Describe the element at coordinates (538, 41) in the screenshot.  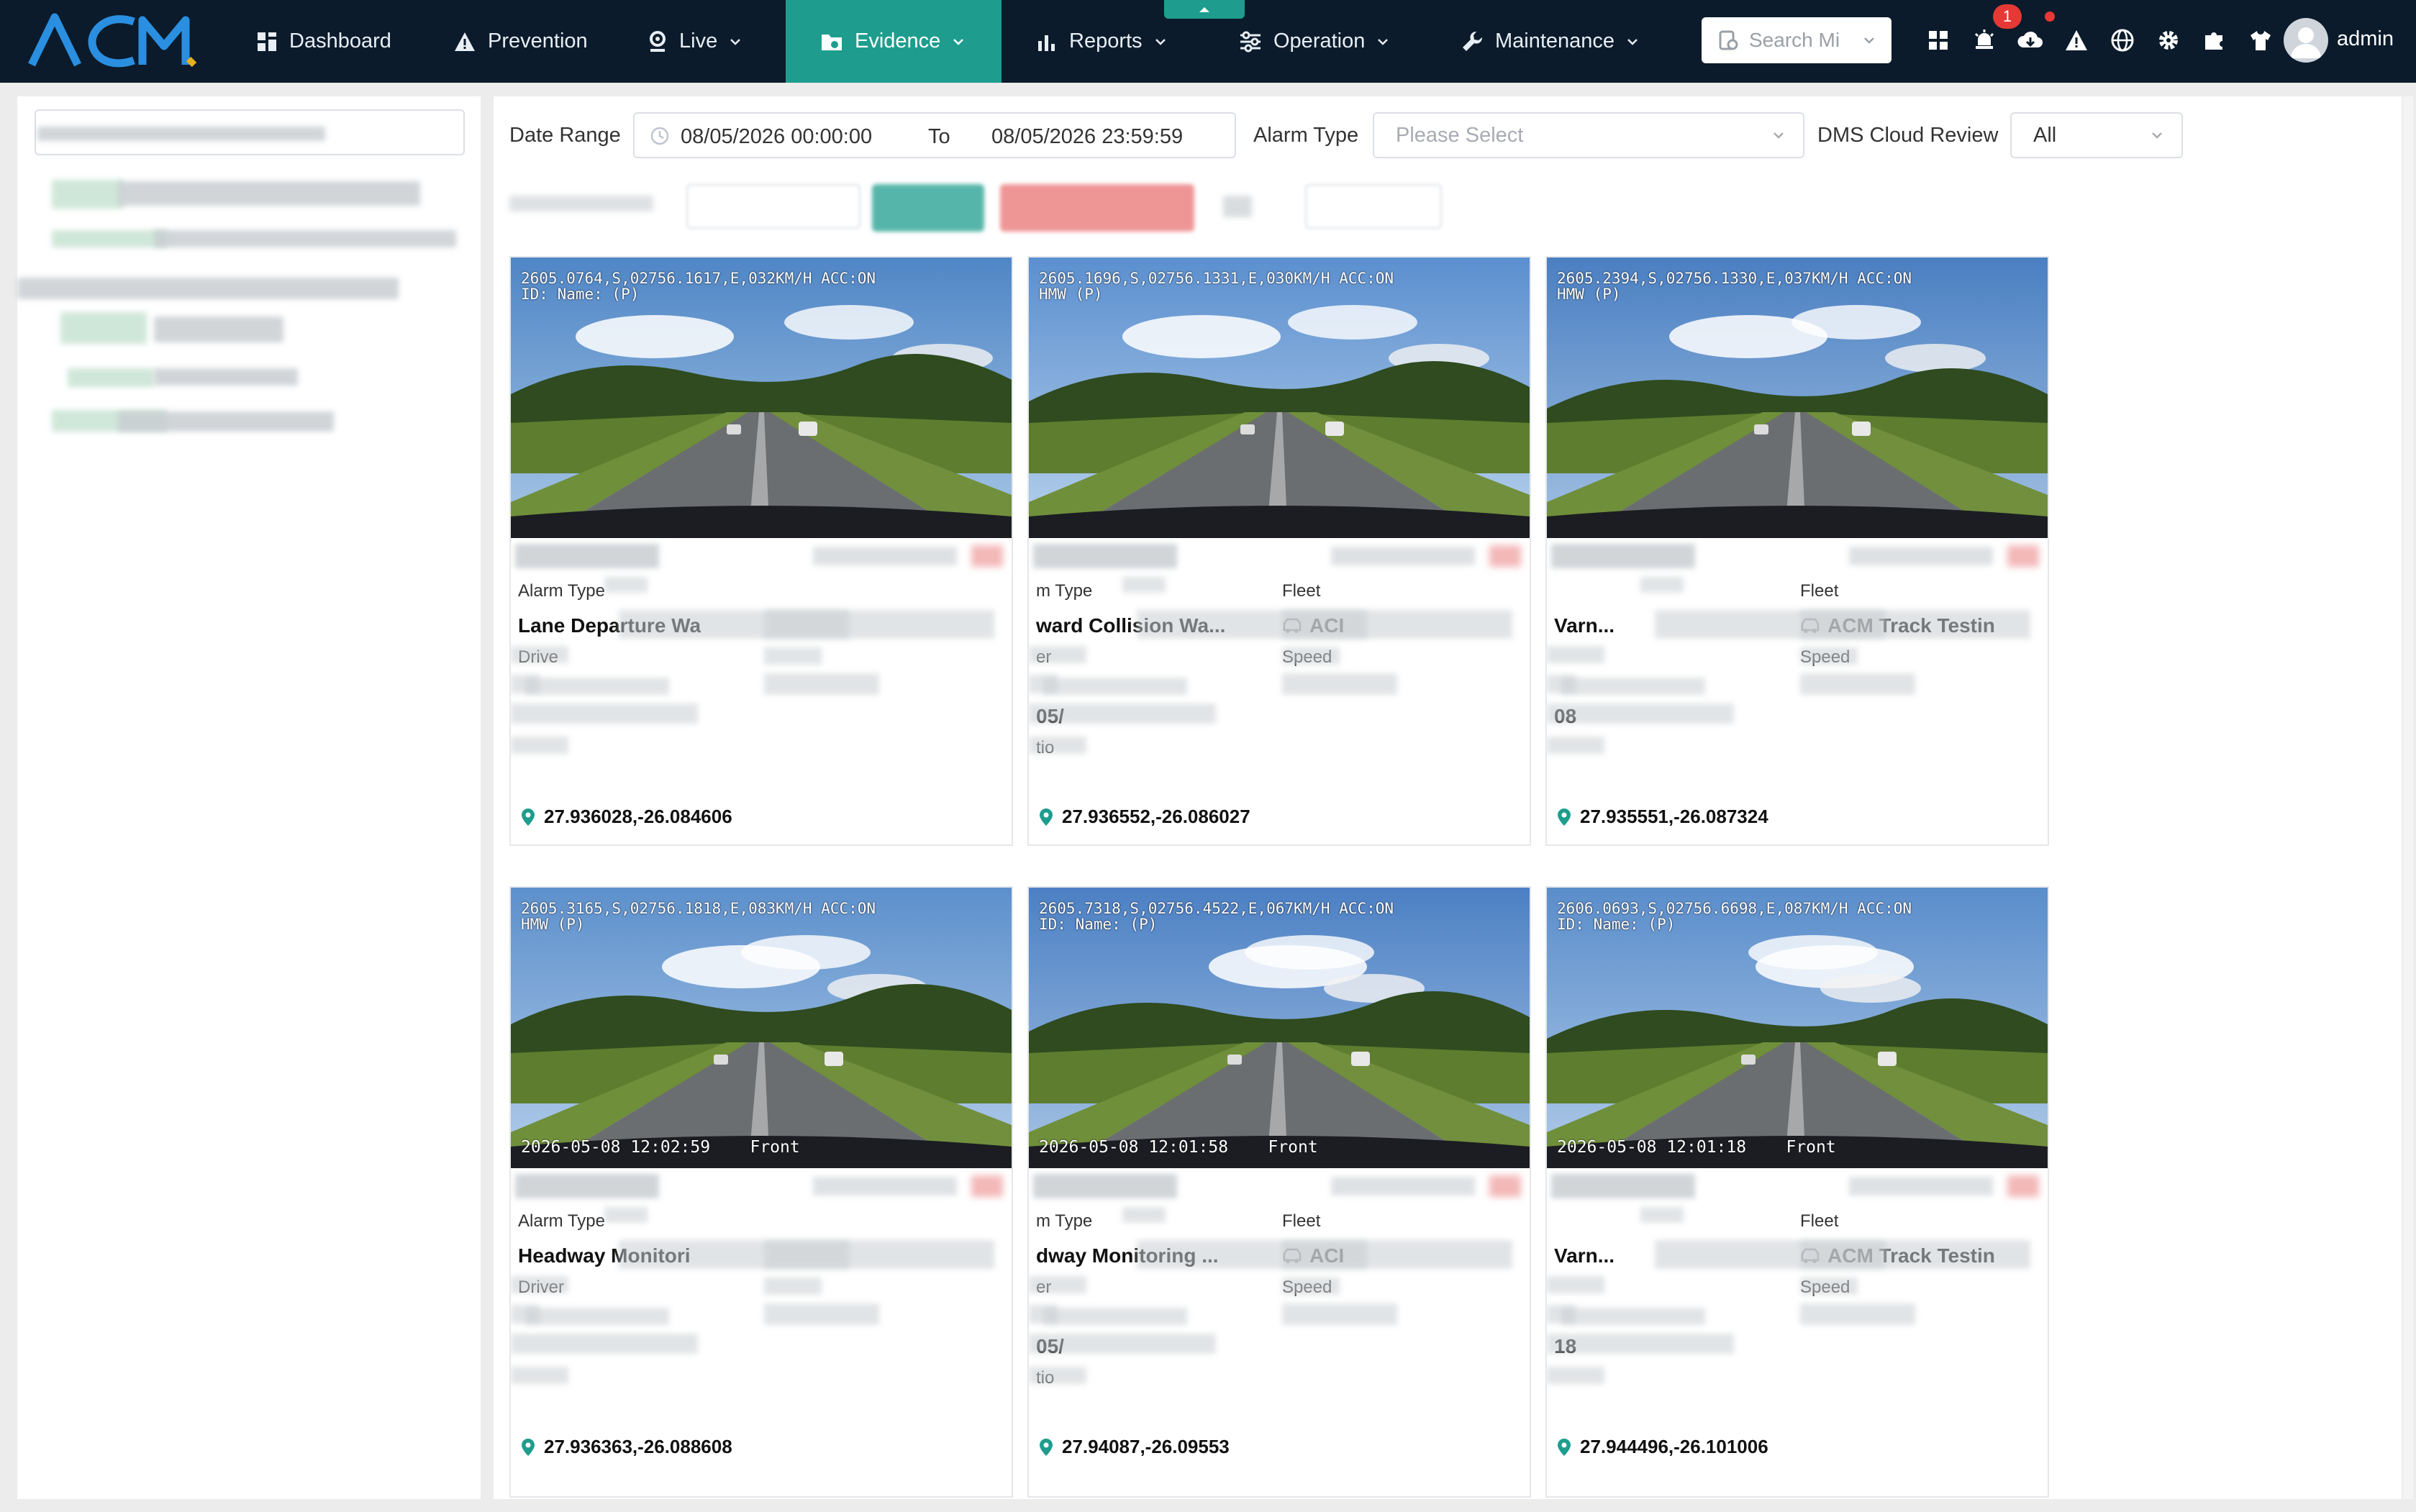
I see `nav-prevention-label: Prevention` at that location.